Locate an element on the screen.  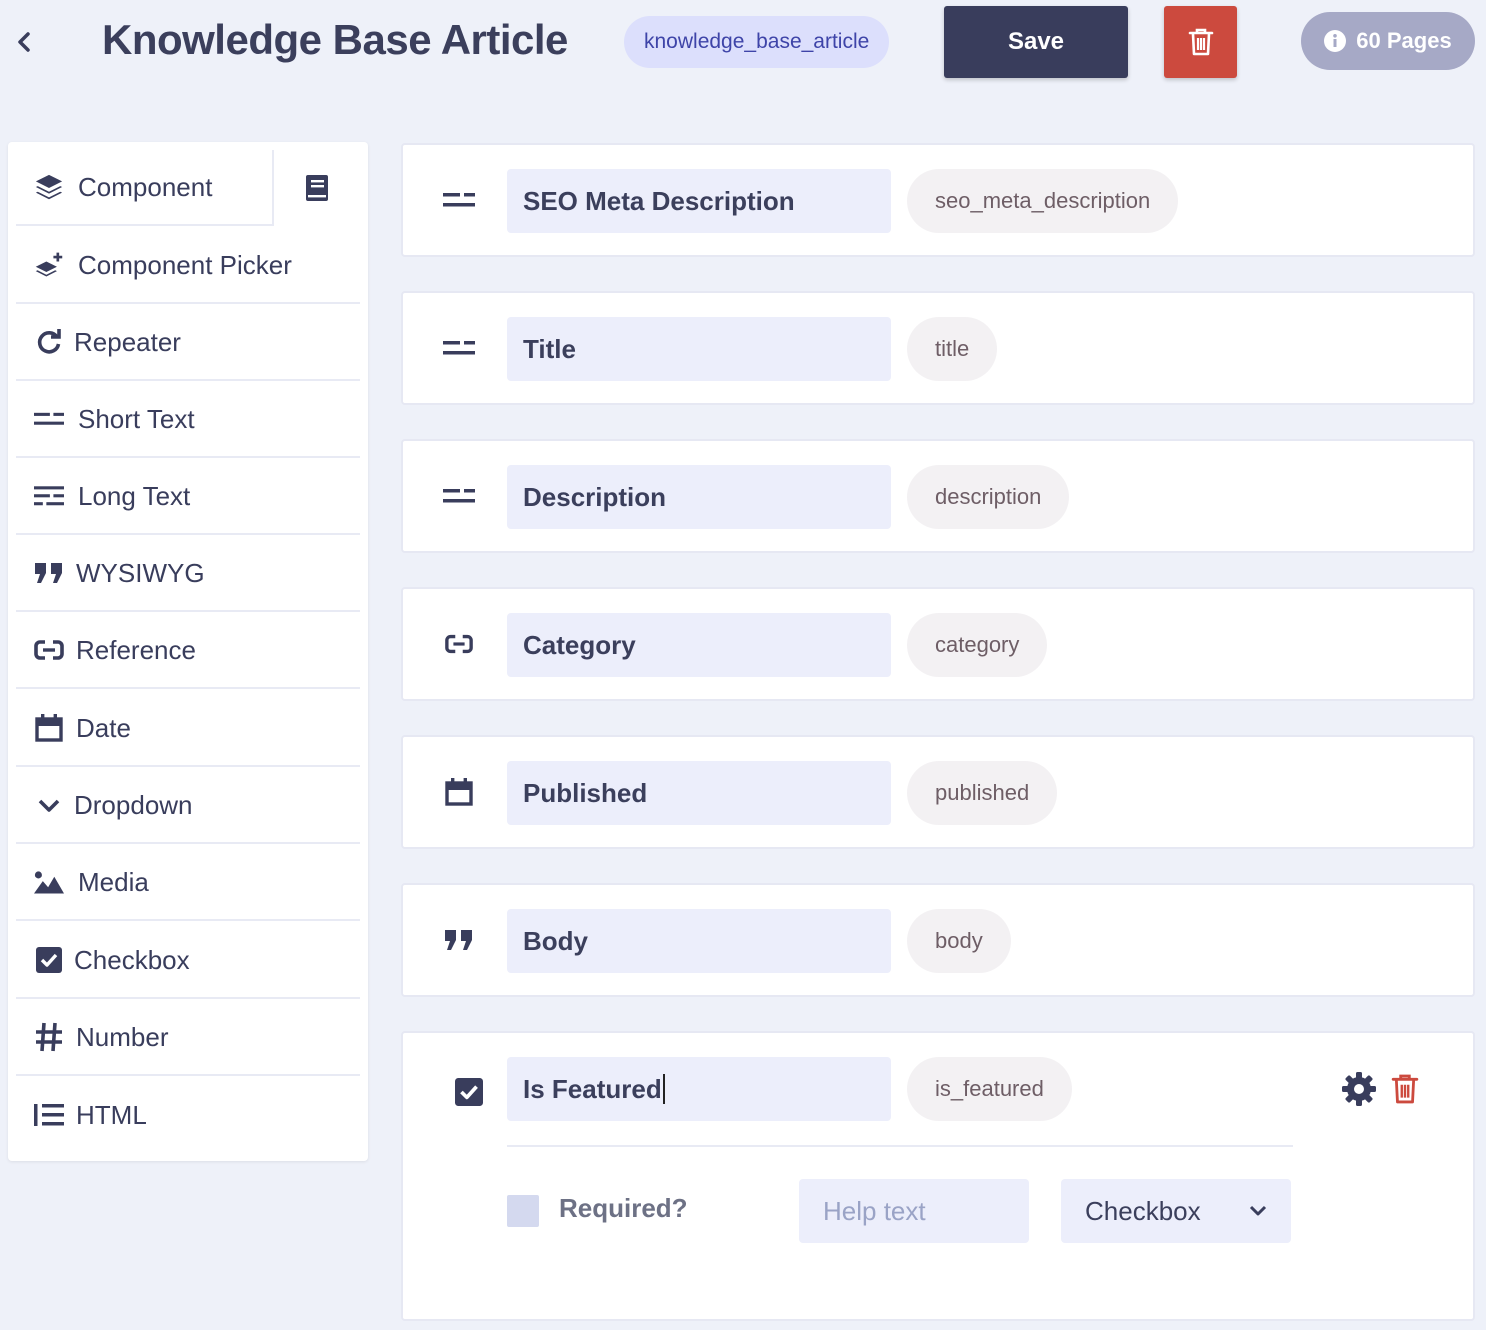
sidebar-book-button is located at coordinates (316, 188).